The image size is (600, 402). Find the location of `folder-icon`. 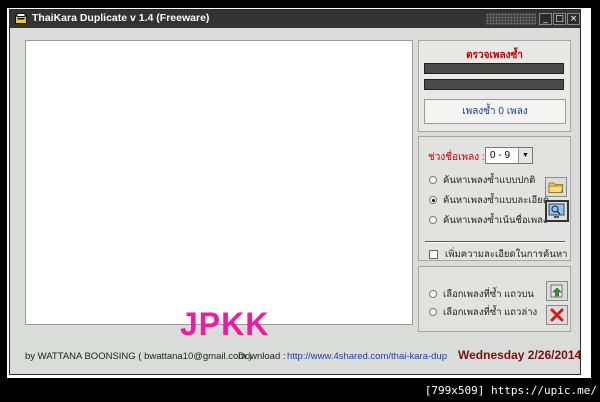

folder-icon is located at coordinates (556, 187).